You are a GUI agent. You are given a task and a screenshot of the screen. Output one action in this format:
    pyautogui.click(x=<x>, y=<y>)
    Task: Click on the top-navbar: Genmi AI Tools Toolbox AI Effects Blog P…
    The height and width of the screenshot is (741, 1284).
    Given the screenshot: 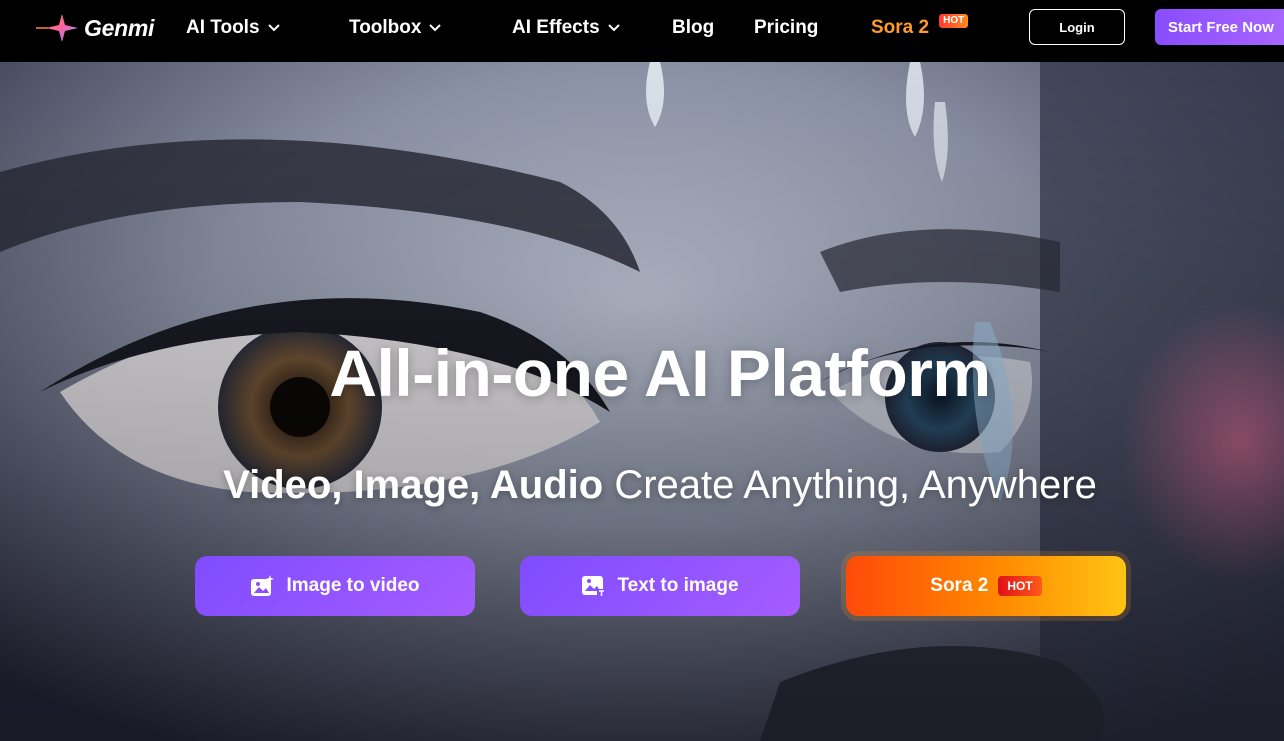 What is the action you would take?
    pyautogui.click(x=642, y=31)
    